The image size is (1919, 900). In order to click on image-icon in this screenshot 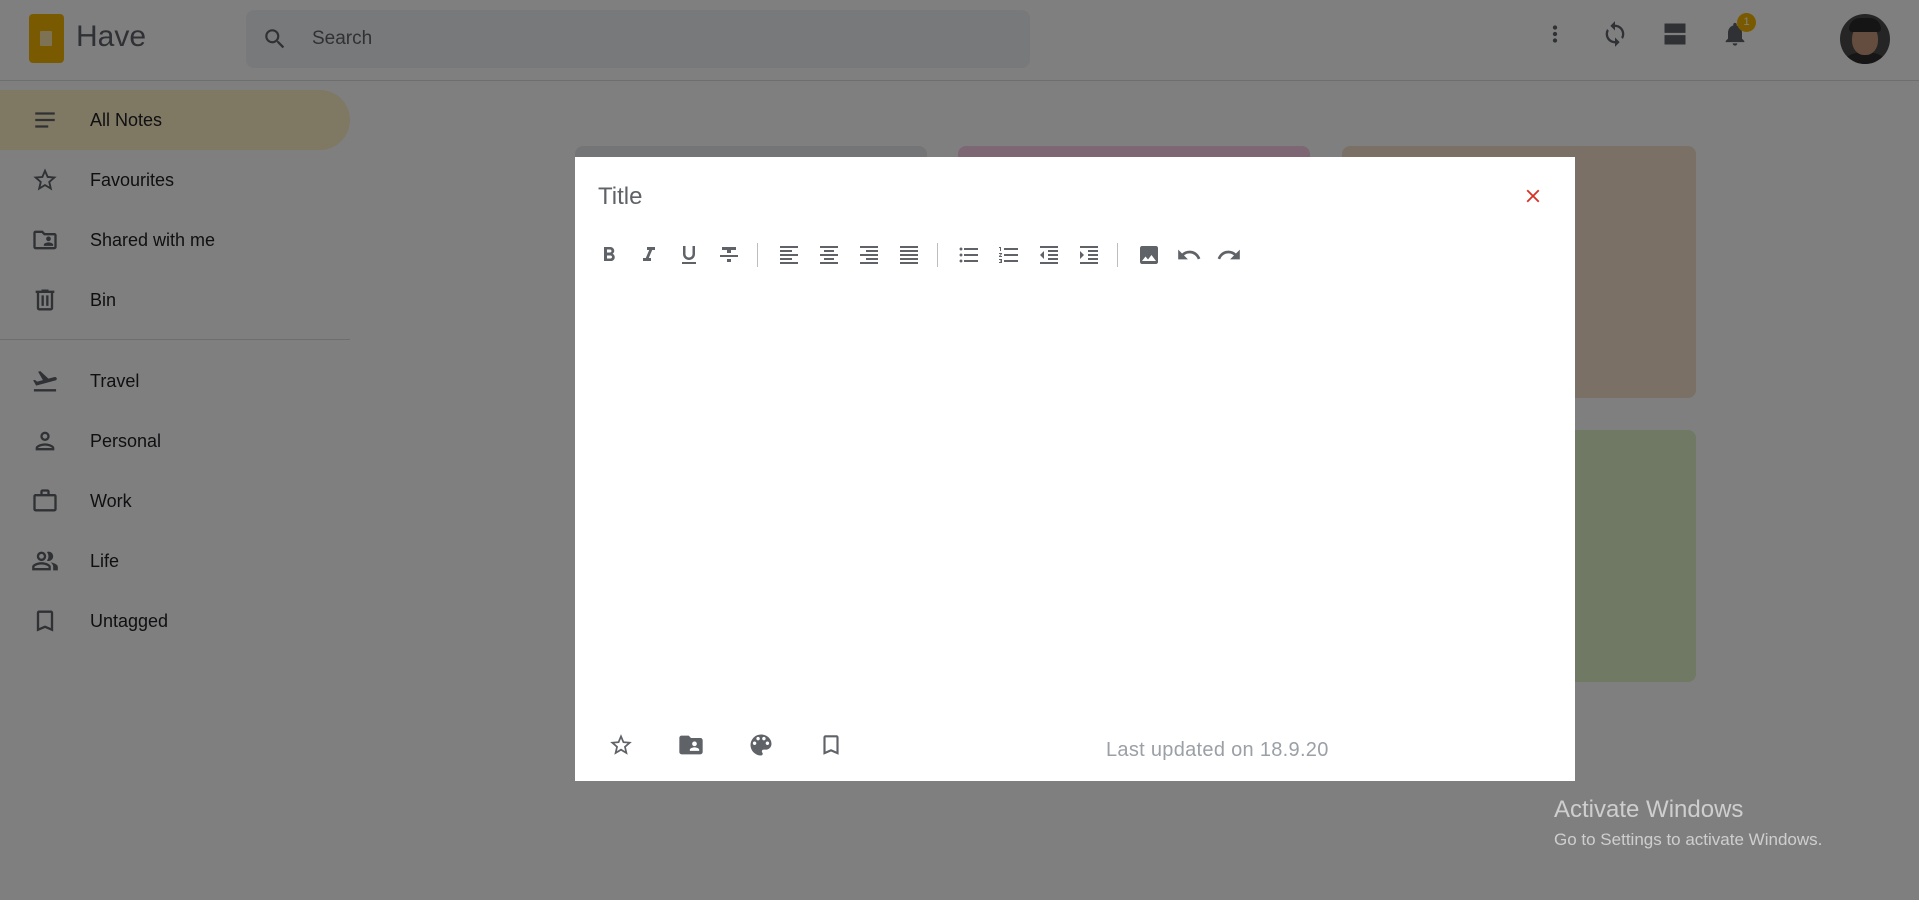, I will do `click(1149, 255)`.